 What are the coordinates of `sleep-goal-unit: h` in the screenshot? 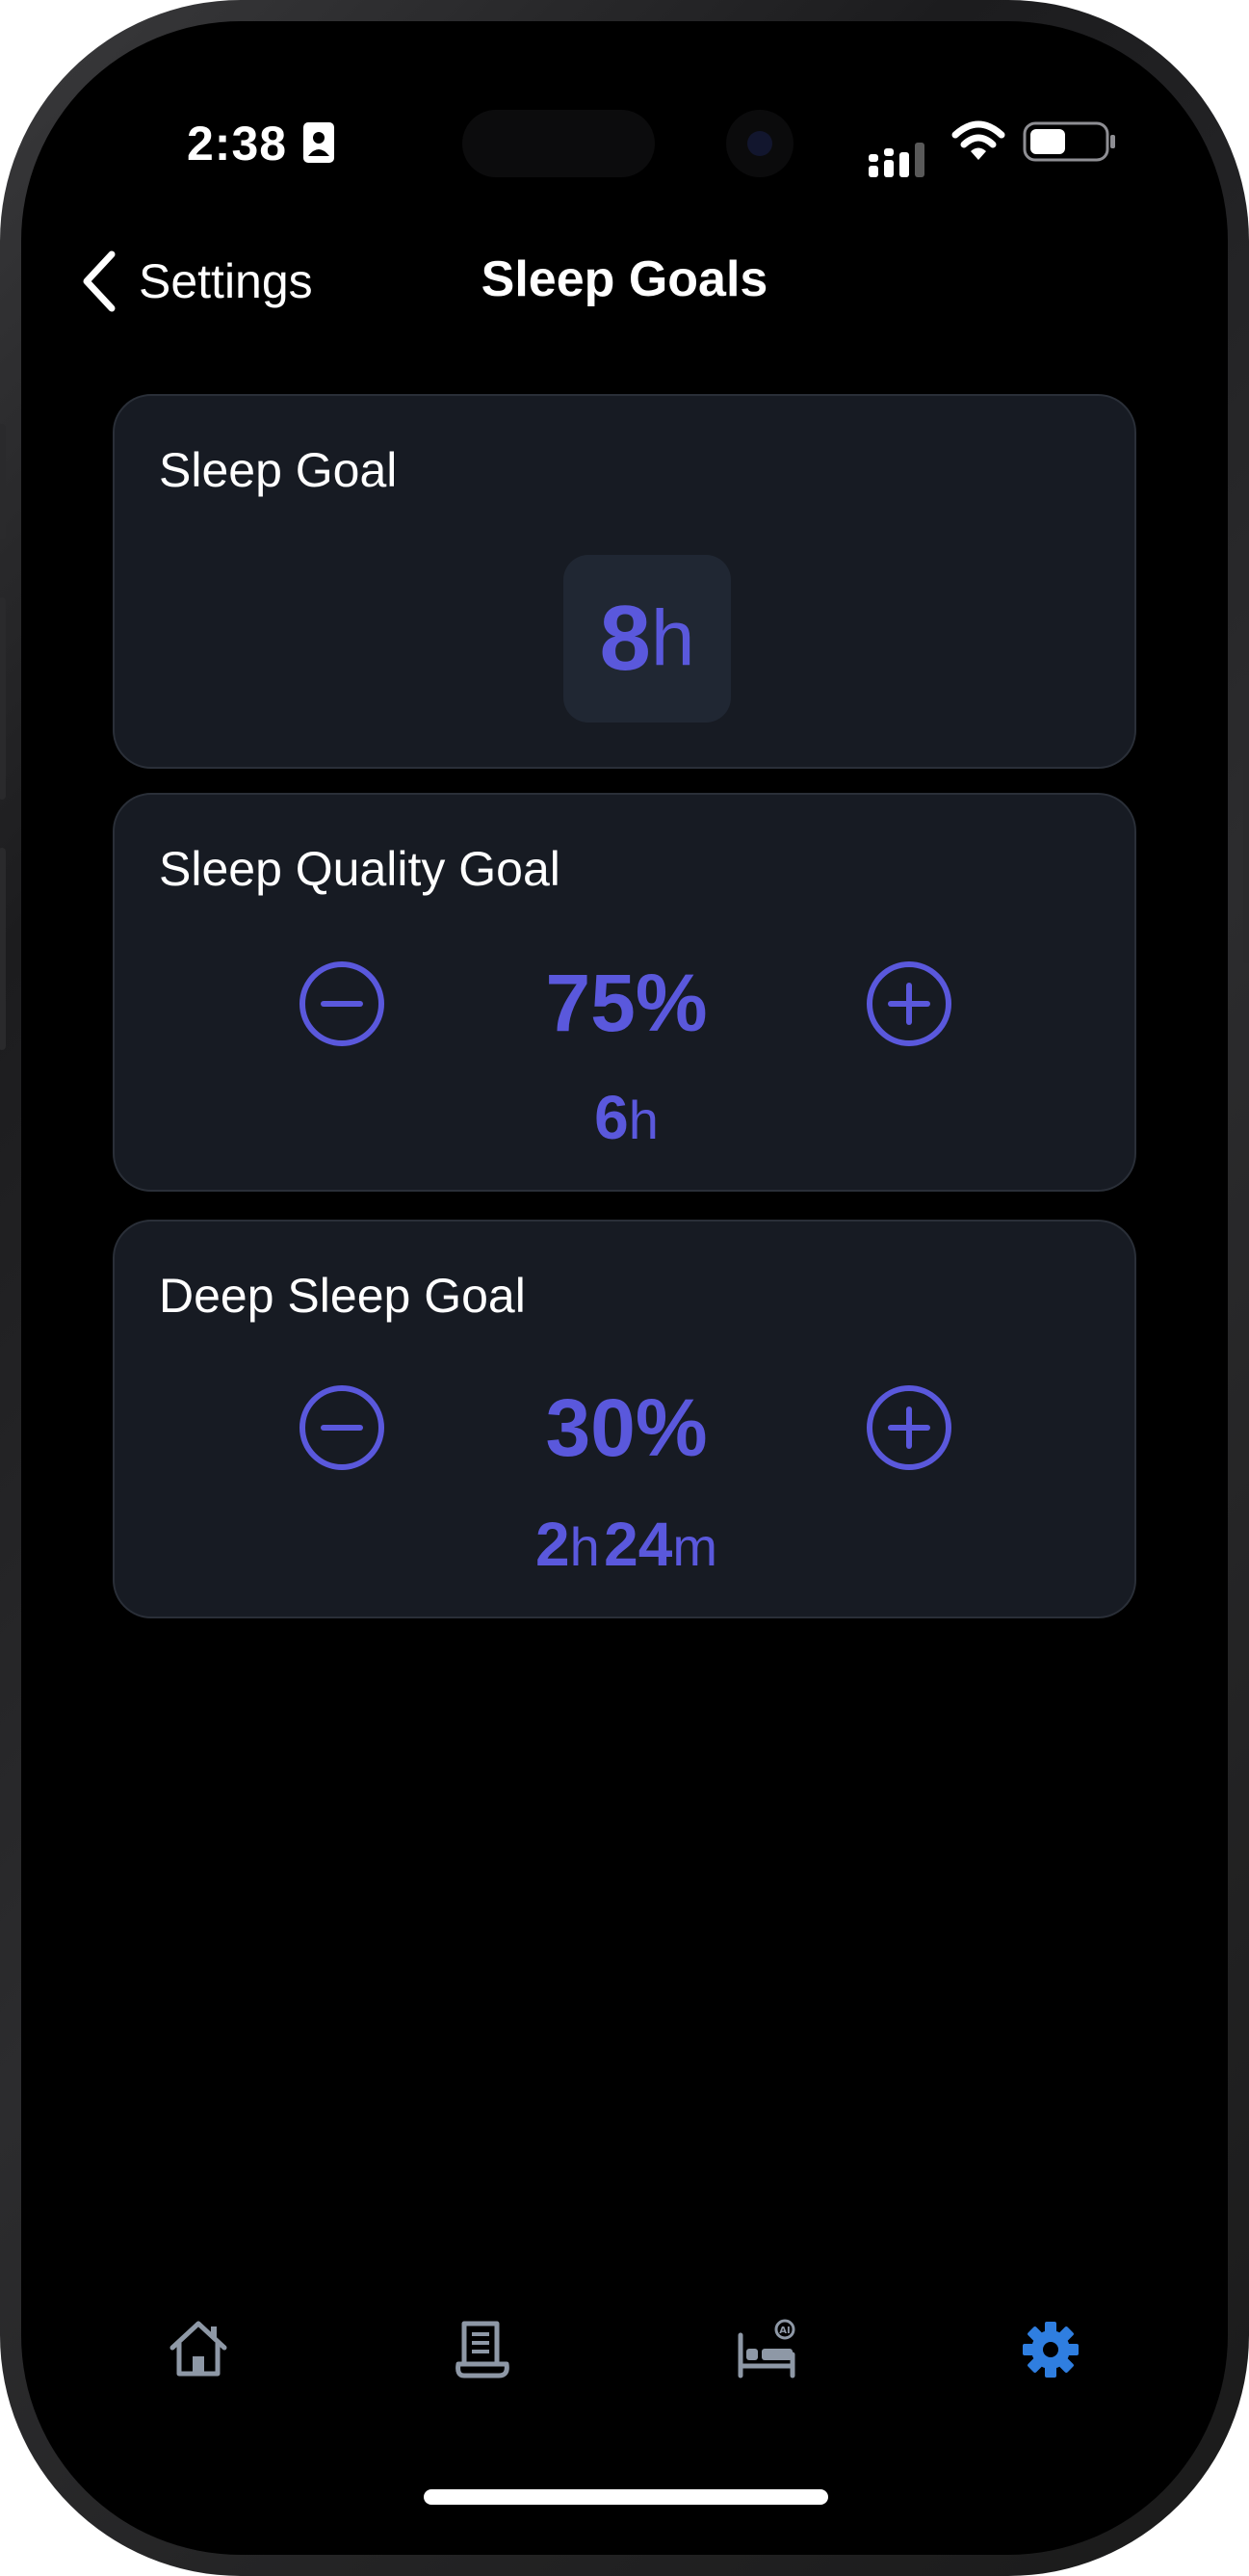 It's located at (672, 638).